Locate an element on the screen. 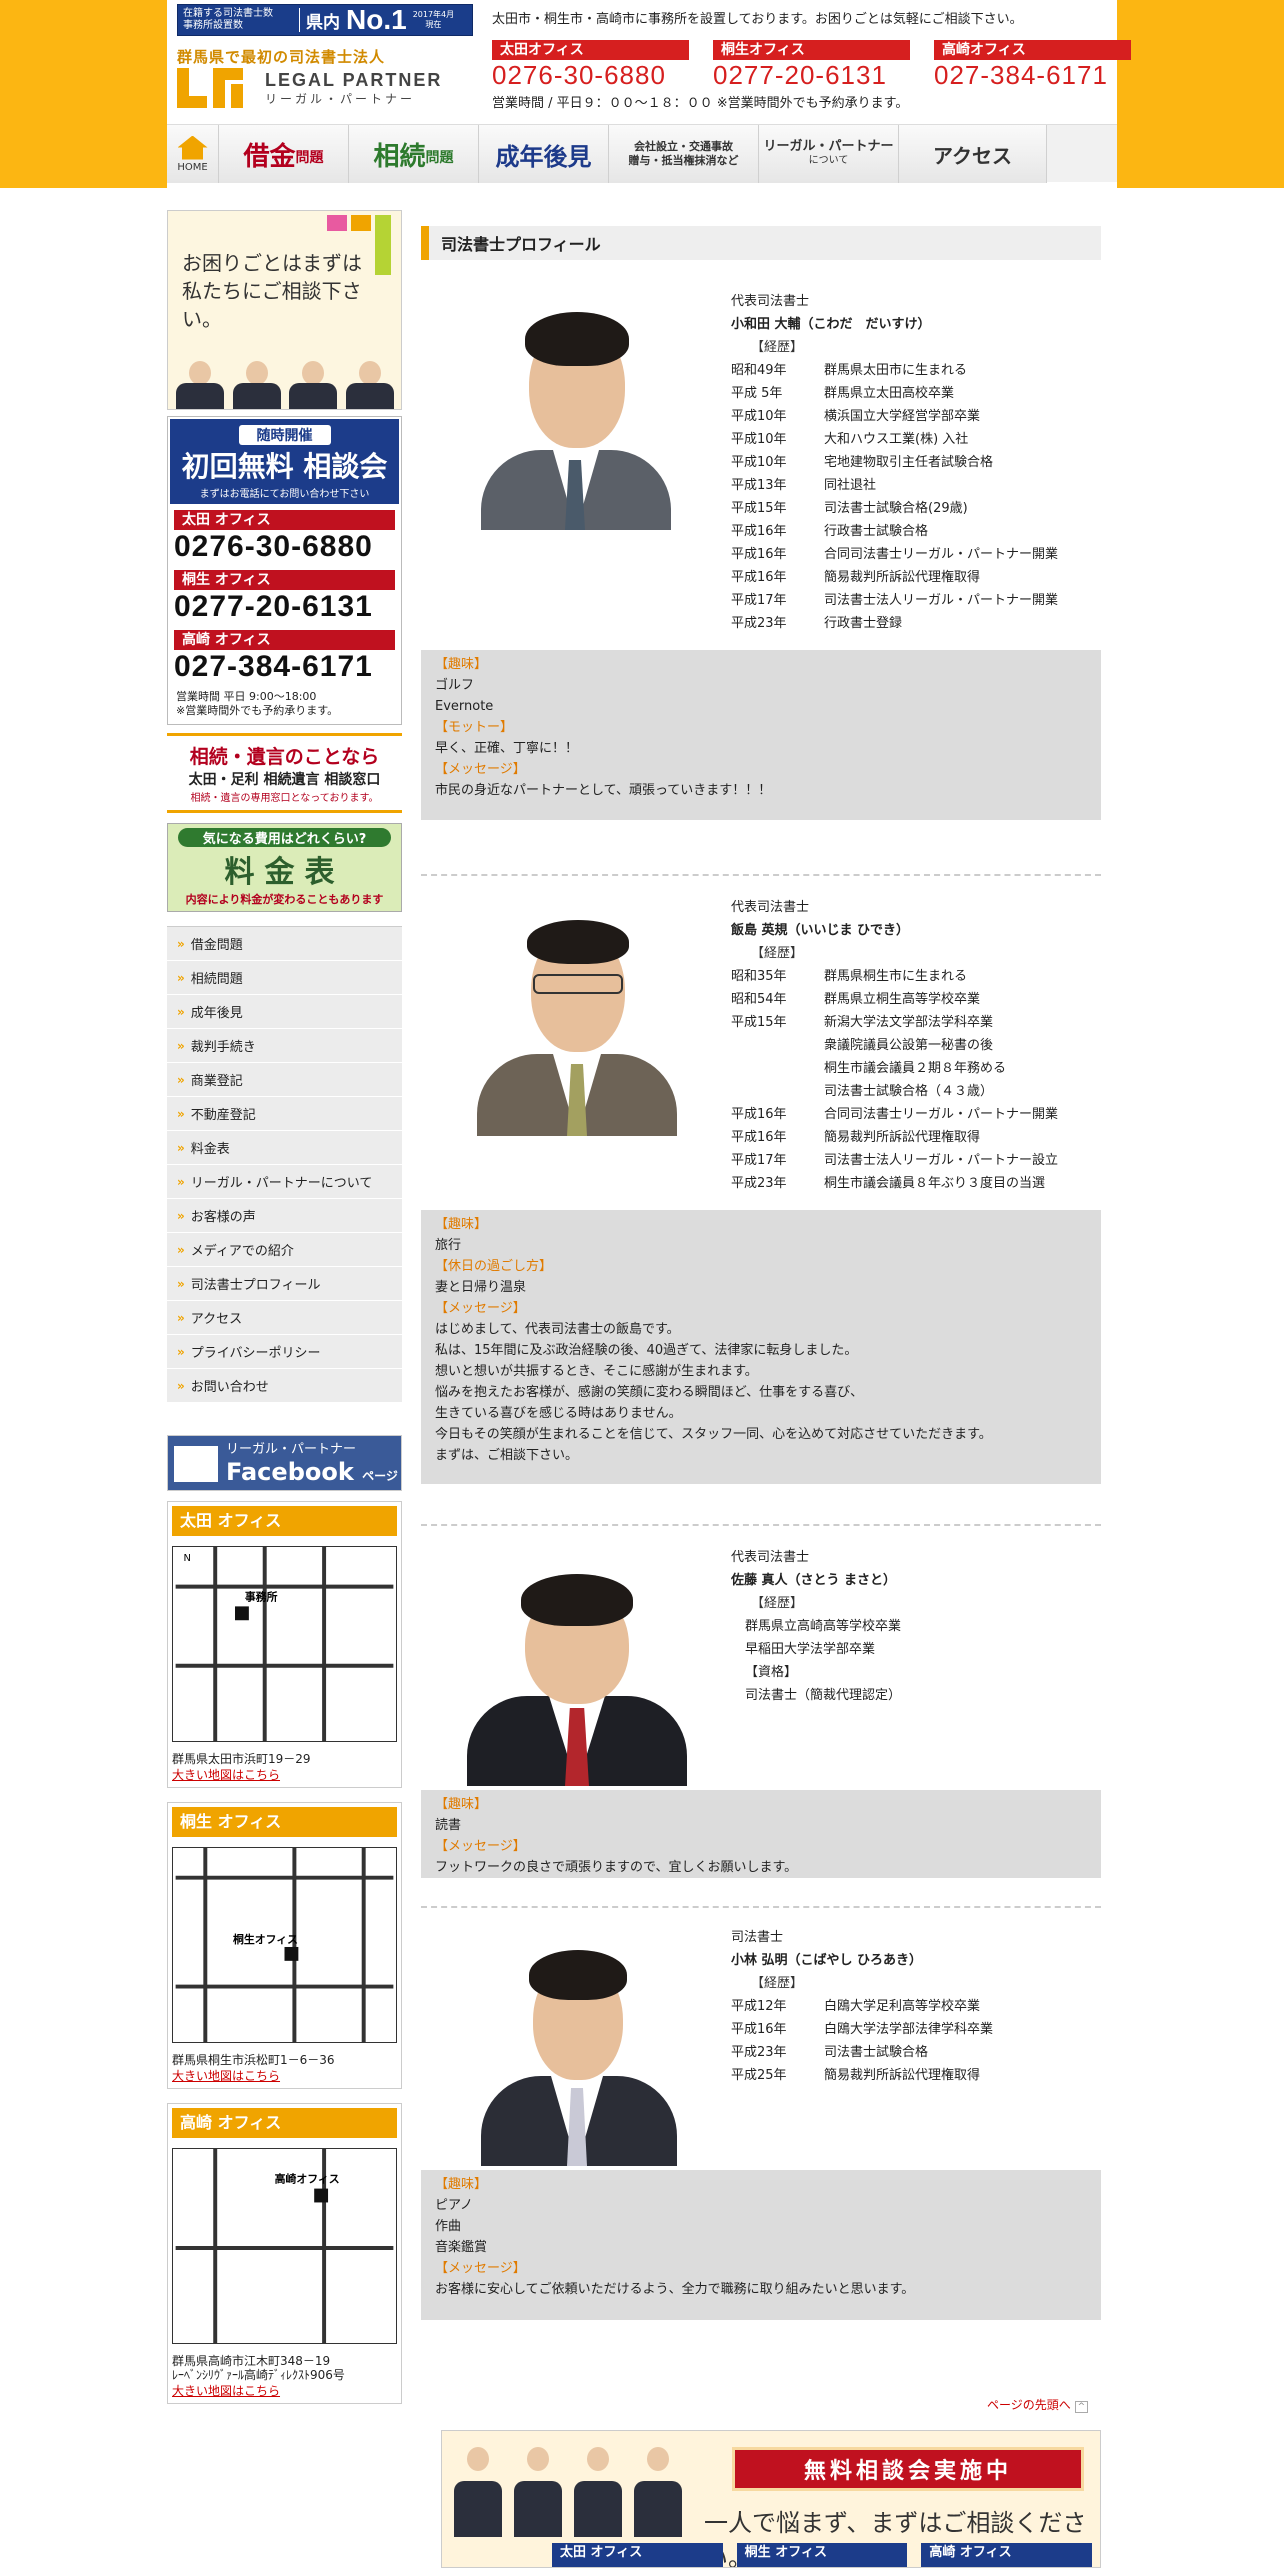  nav-inherit-label: 相続 is located at coordinates (399, 156).